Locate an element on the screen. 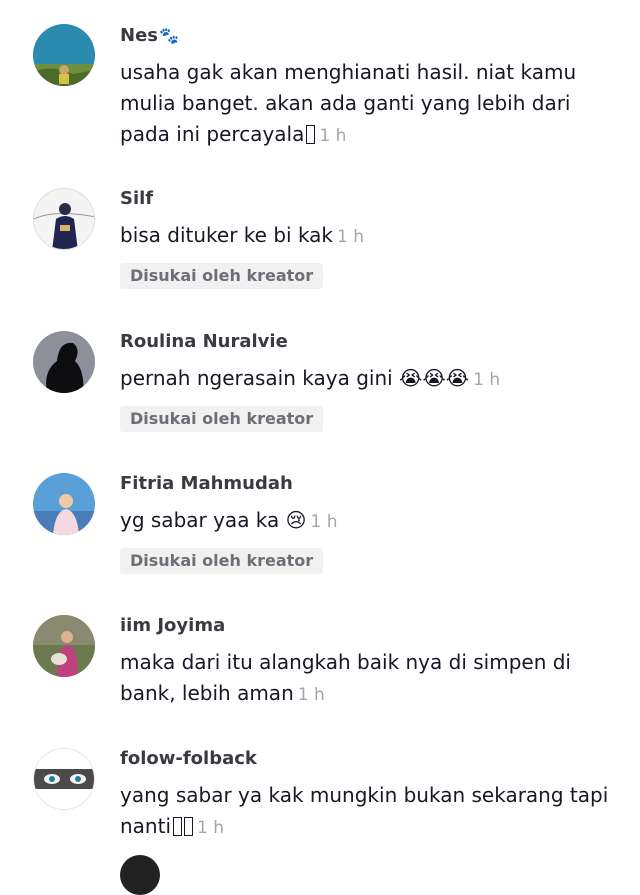 The image size is (640, 895). comment-username: Silf is located at coordinates (365, 200).